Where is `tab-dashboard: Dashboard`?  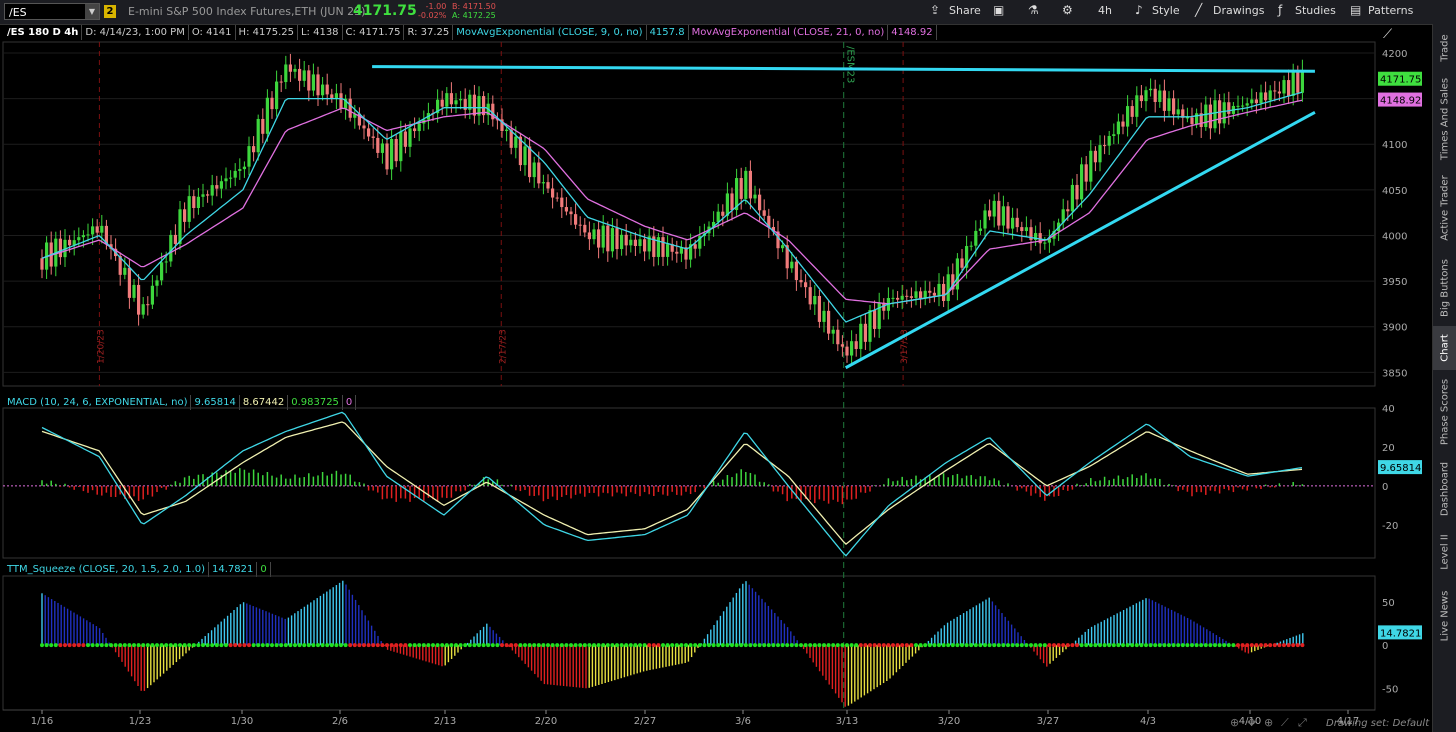 tab-dashboard: Dashboard is located at coordinates (1444, 489).